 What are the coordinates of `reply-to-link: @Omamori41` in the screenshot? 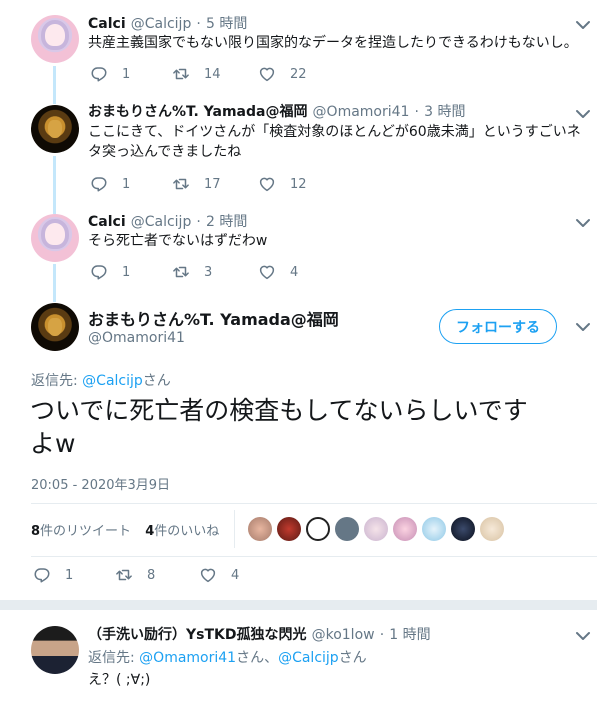 It's located at (187, 658).